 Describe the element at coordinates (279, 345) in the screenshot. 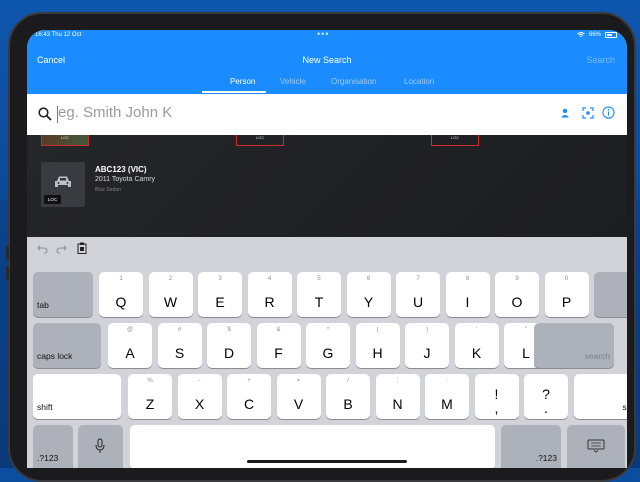

I see `key-f: &F` at that location.